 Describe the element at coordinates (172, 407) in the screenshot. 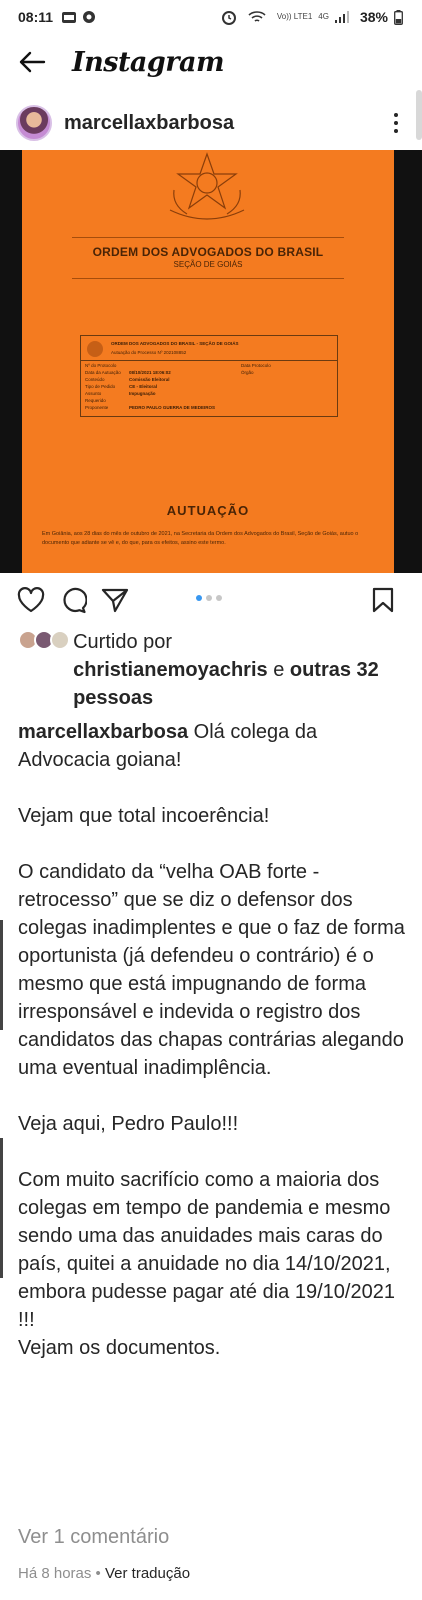

I see `form-row-value: PEDRO PAULO GUERRA DE MEDEIROS` at that location.